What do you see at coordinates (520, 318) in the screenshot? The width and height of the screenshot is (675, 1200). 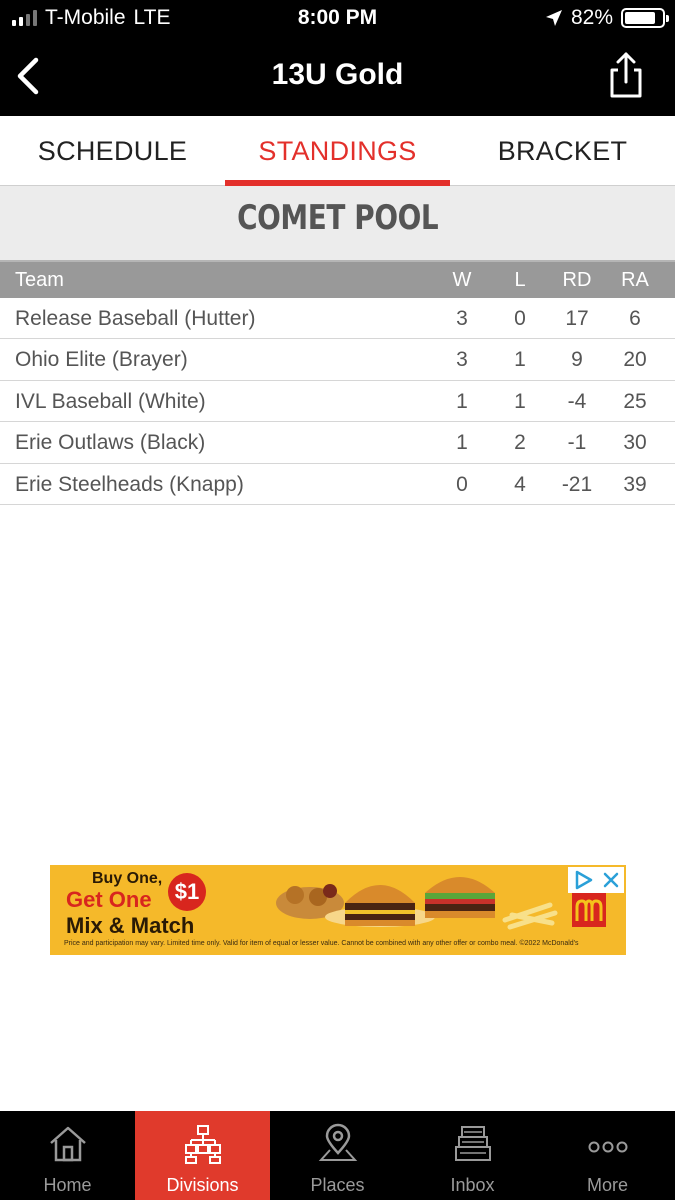 I see `losses-value: 0` at bounding box center [520, 318].